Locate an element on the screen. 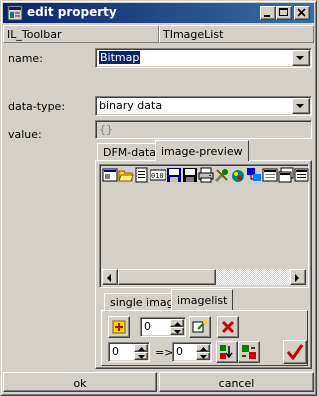 The width and height of the screenshot is (320, 396). move-to-value: 0 is located at coordinates (179, 351).